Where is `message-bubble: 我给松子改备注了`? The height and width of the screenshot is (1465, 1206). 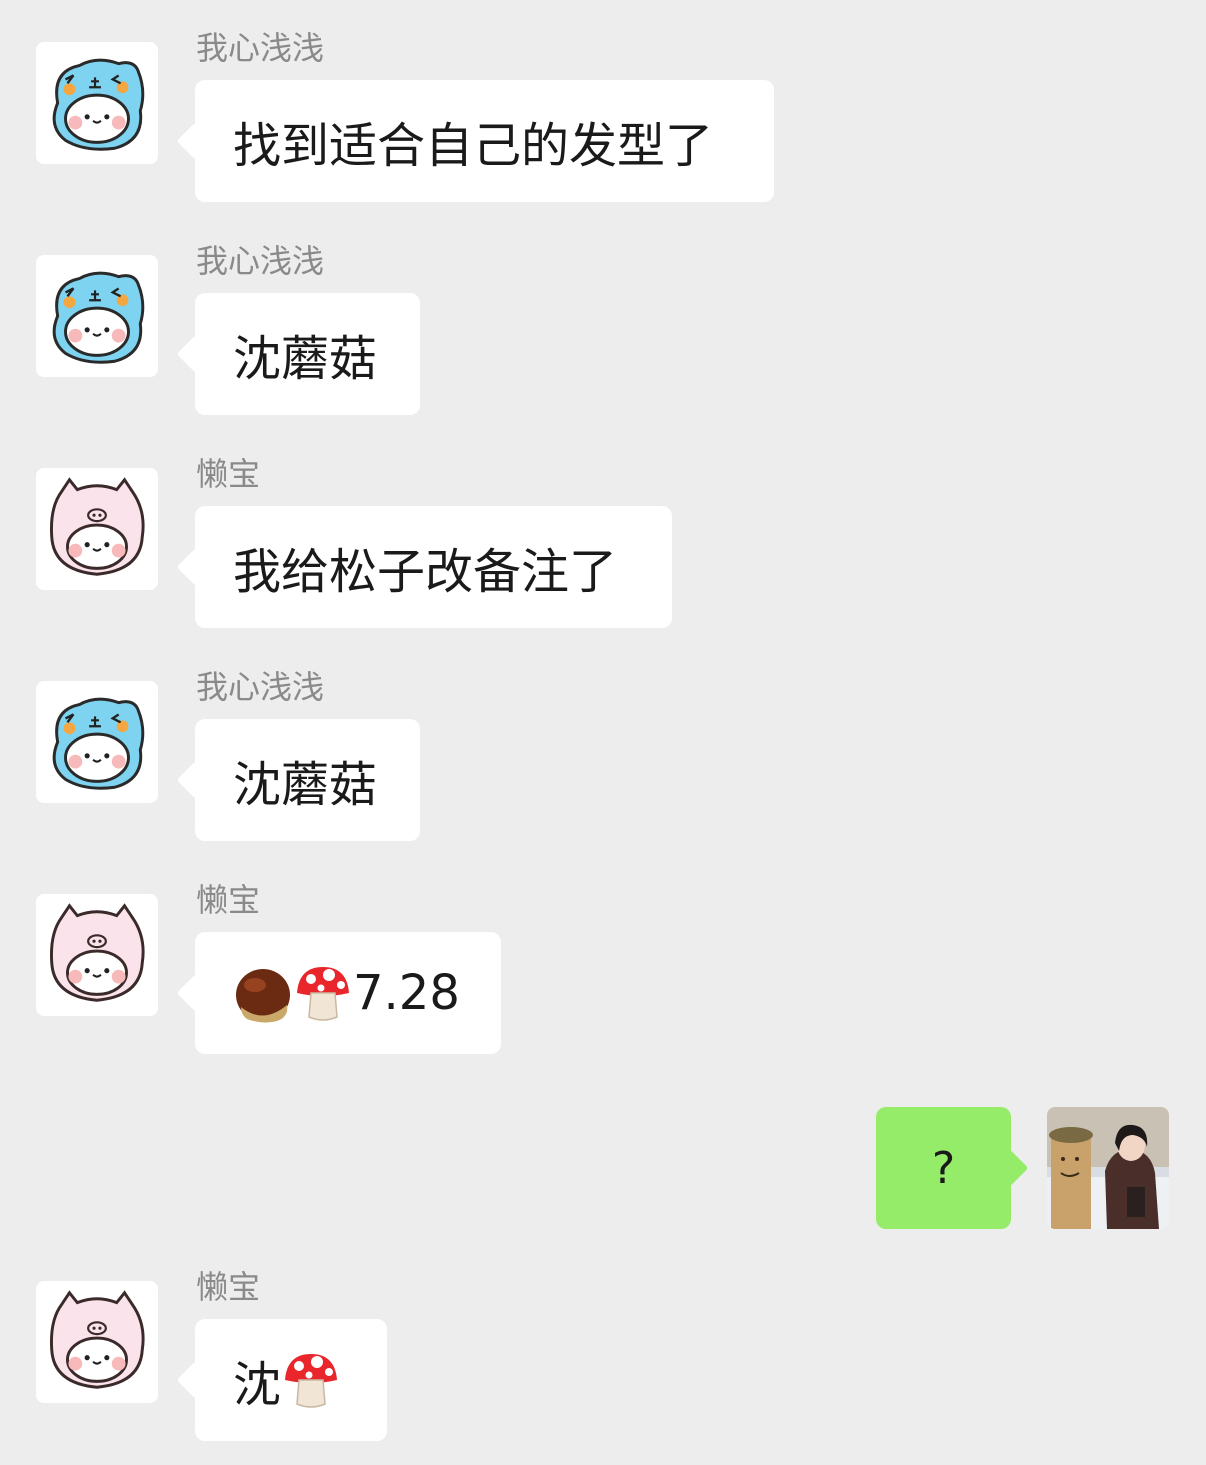 message-bubble: 我给松子改备注了 is located at coordinates (433, 567).